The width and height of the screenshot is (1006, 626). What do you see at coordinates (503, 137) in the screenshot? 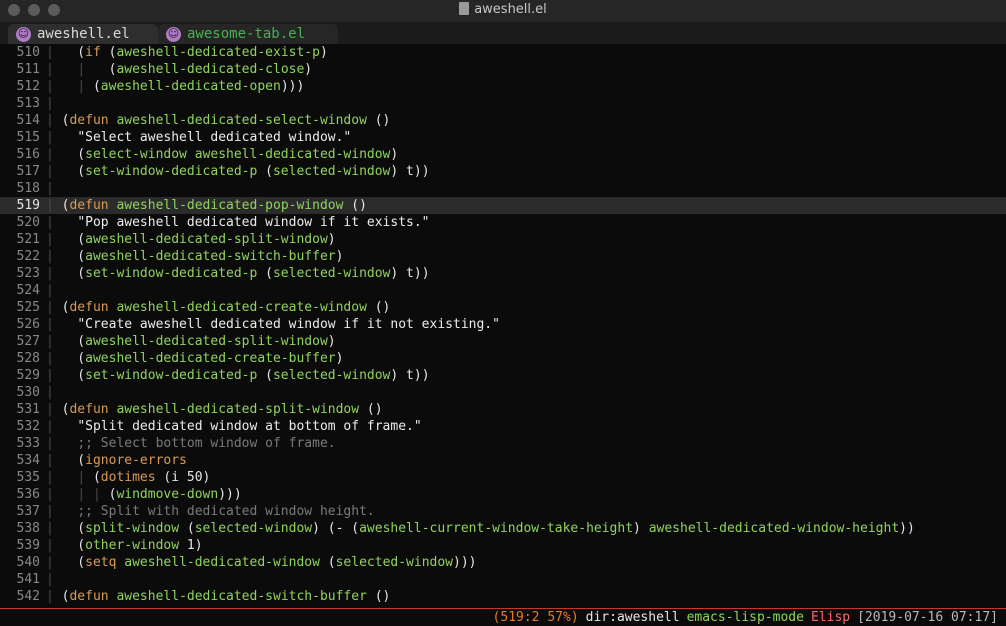
I see `code-line: 515 | "Select aweshell dedicated window."` at bounding box center [503, 137].